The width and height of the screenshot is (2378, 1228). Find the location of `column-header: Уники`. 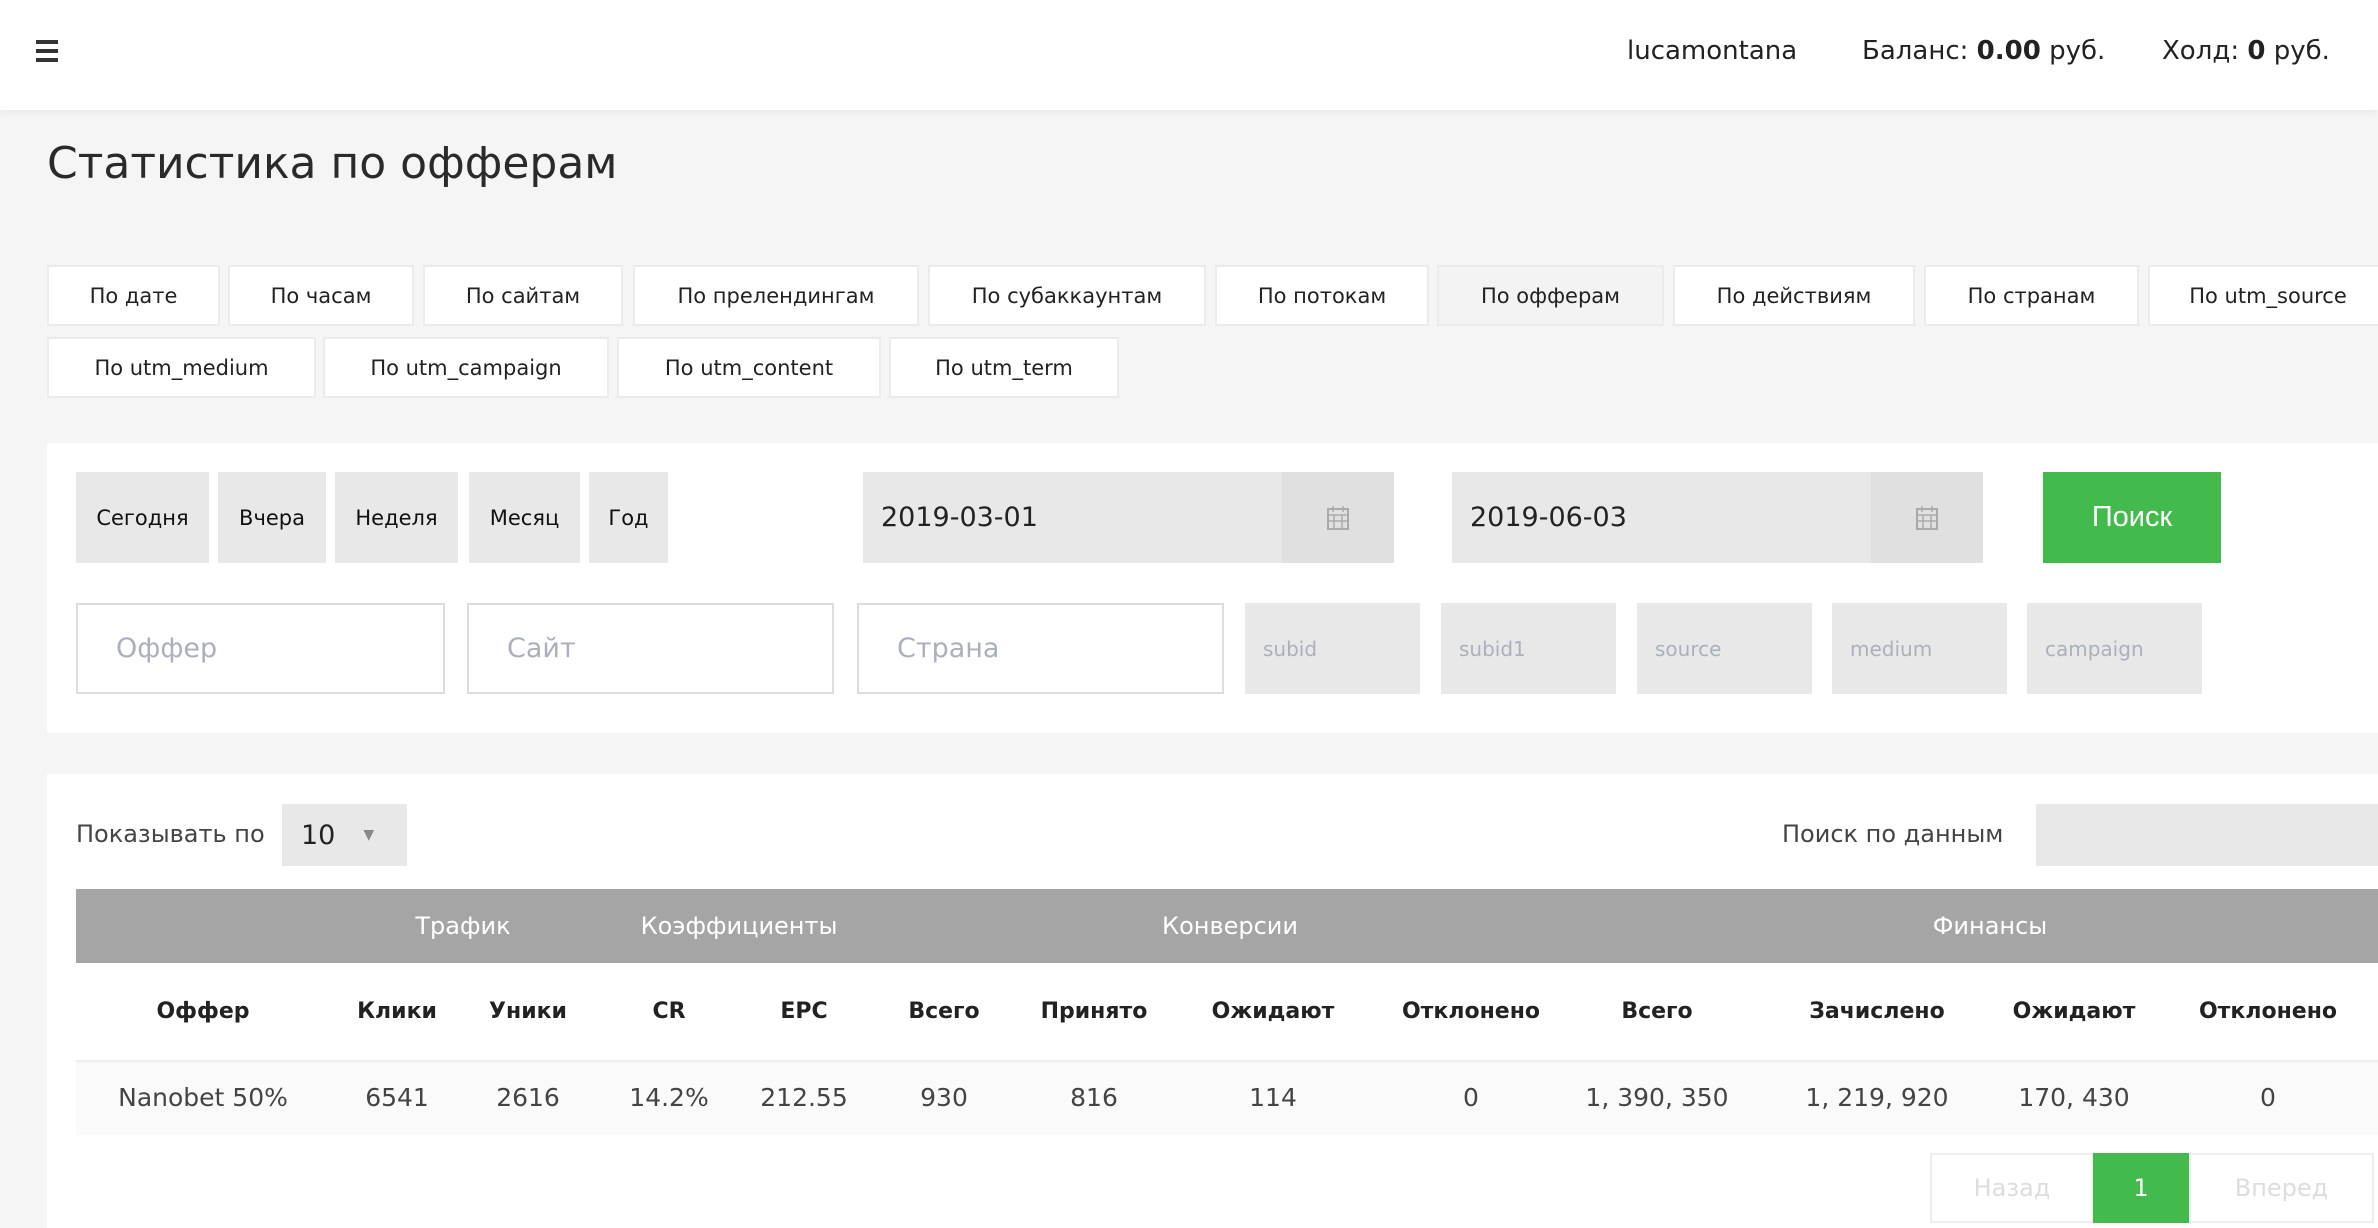

column-header: Уники is located at coordinates (528, 1011).